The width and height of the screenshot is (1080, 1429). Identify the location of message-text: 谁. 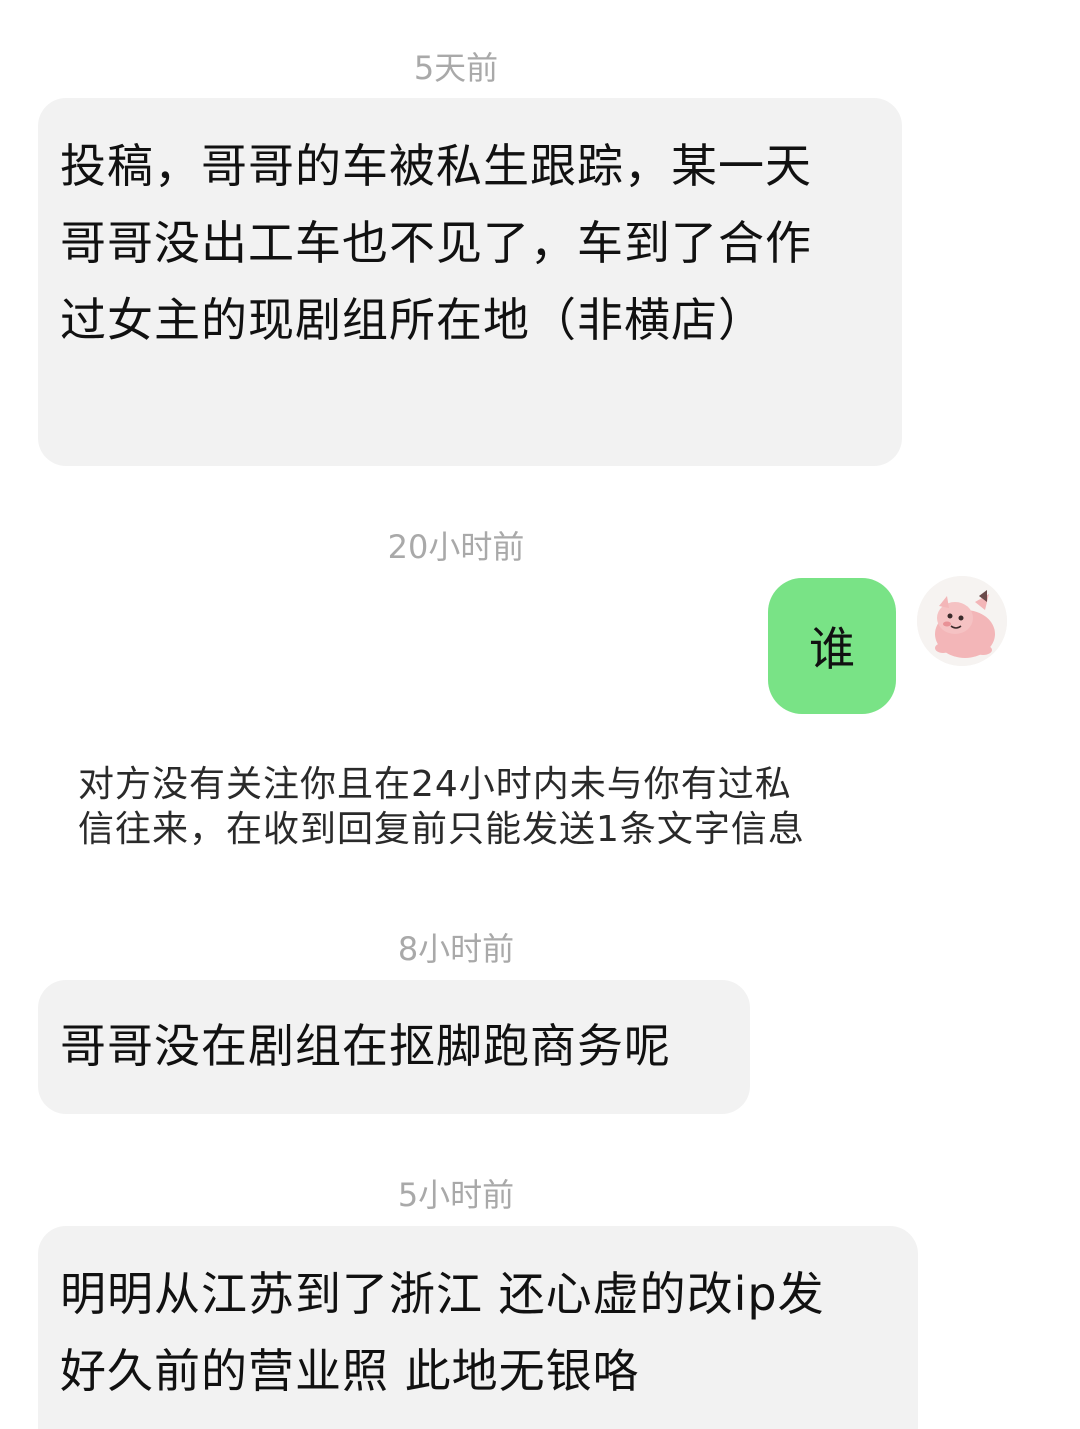
(832, 649).